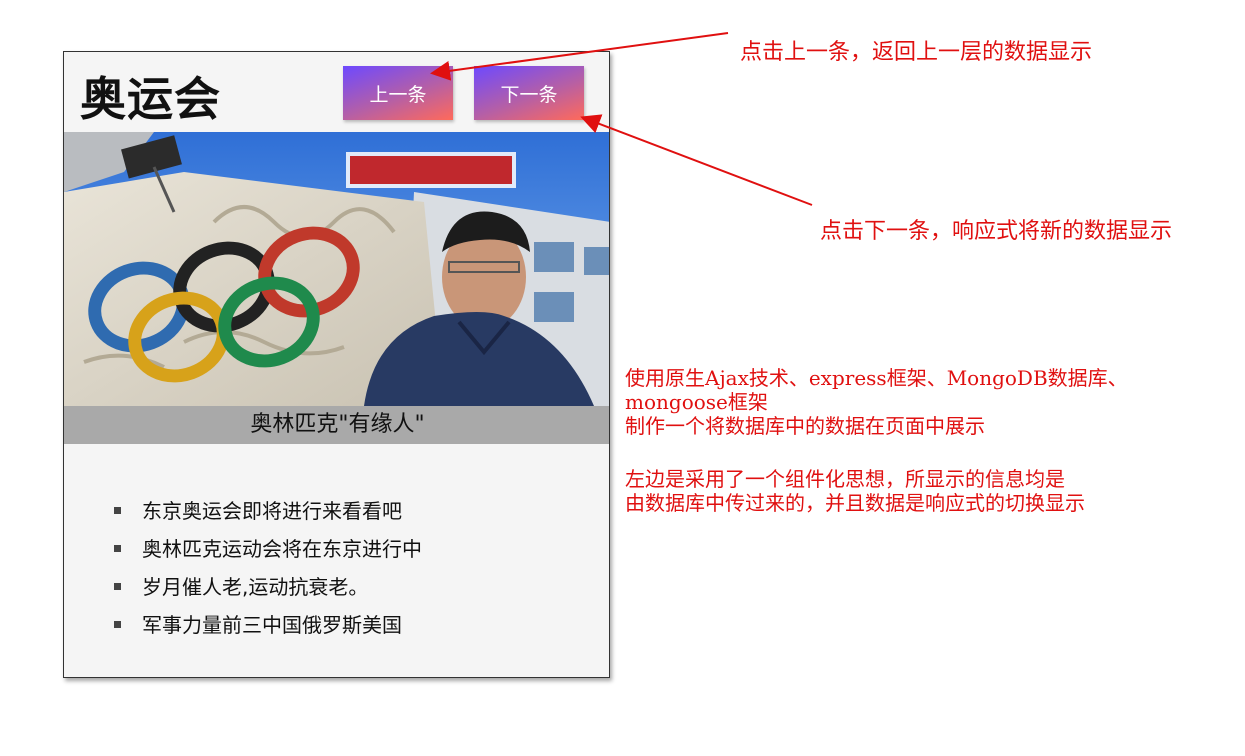 The width and height of the screenshot is (1245, 756). I want to click on next-arrow-icon, so click(696, 160).